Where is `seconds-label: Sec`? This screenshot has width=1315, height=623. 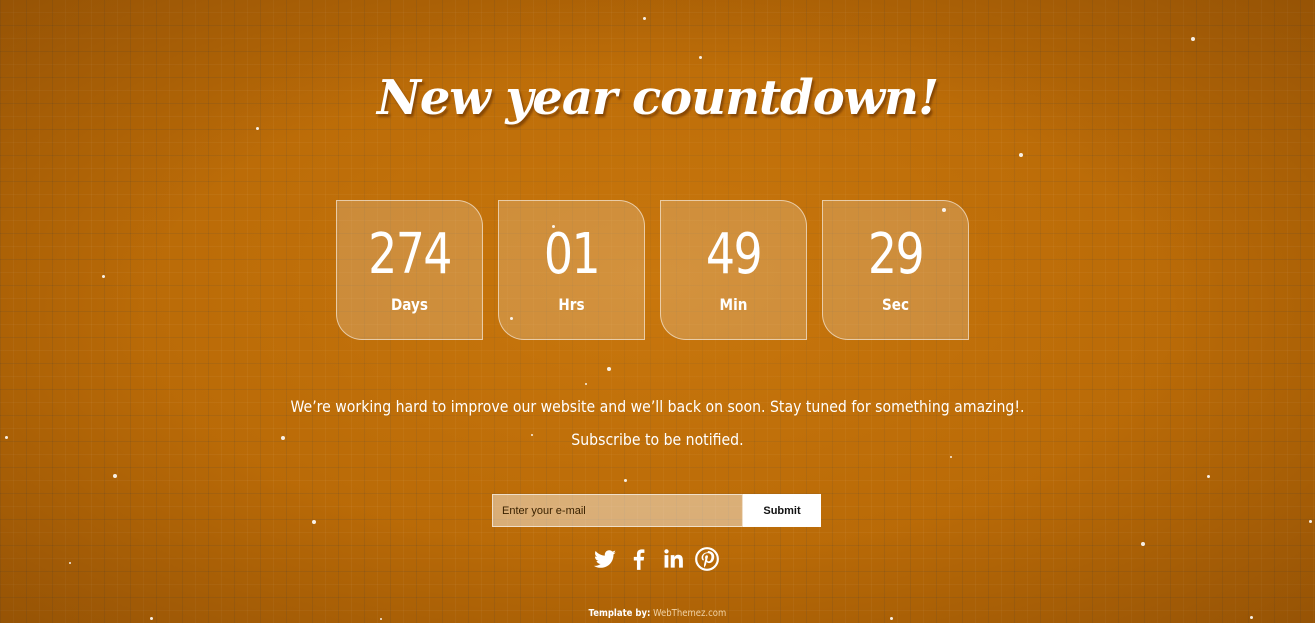 seconds-label: Sec is located at coordinates (895, 304).